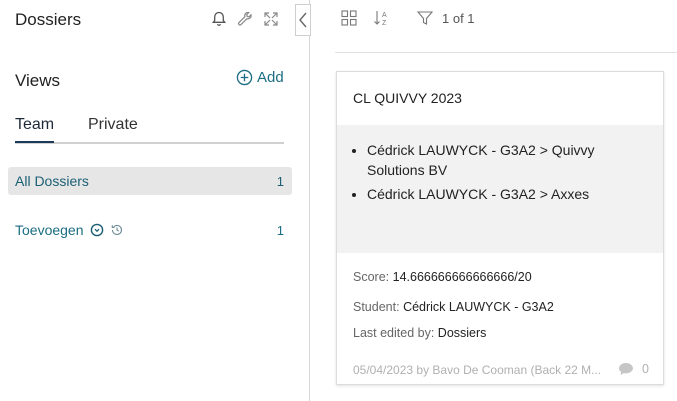  Describe the element at coordinates (376, 307) in the screenshot. I see `student-label: Student:` at that location.